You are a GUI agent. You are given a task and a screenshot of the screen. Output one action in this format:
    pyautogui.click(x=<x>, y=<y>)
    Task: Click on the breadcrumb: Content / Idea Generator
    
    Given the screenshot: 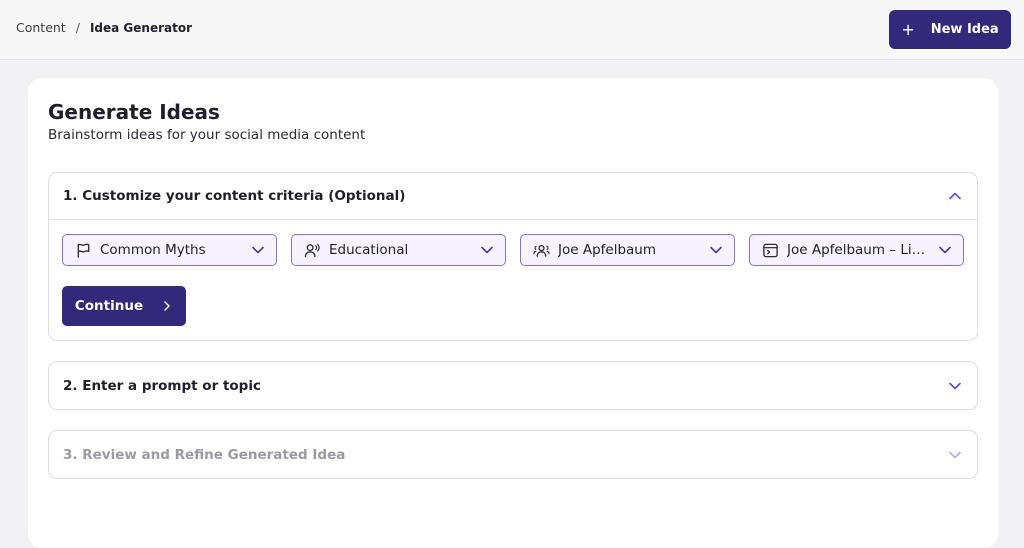 What is the action you would take?
    pyautogui.click(x=104, y=27)
    